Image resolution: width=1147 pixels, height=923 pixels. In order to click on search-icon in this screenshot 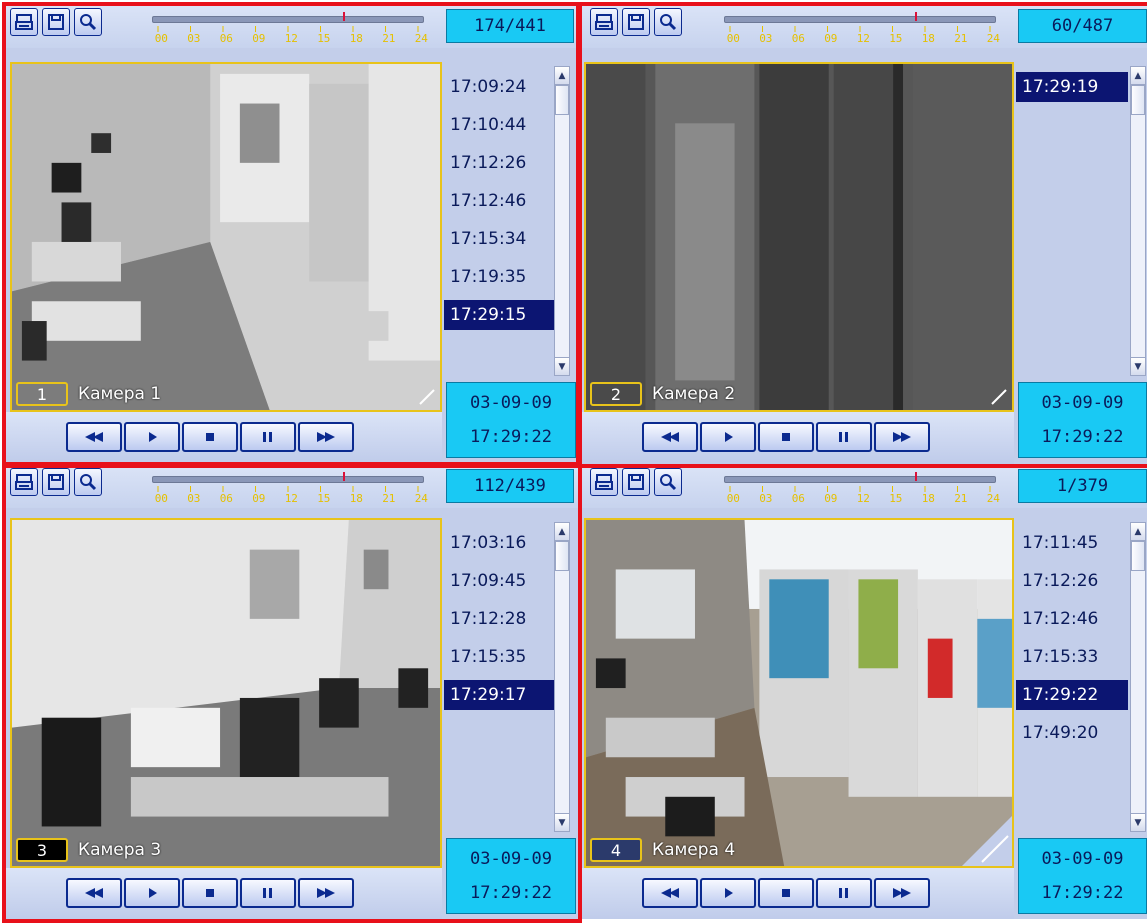, I will do `click(668, 482)`.